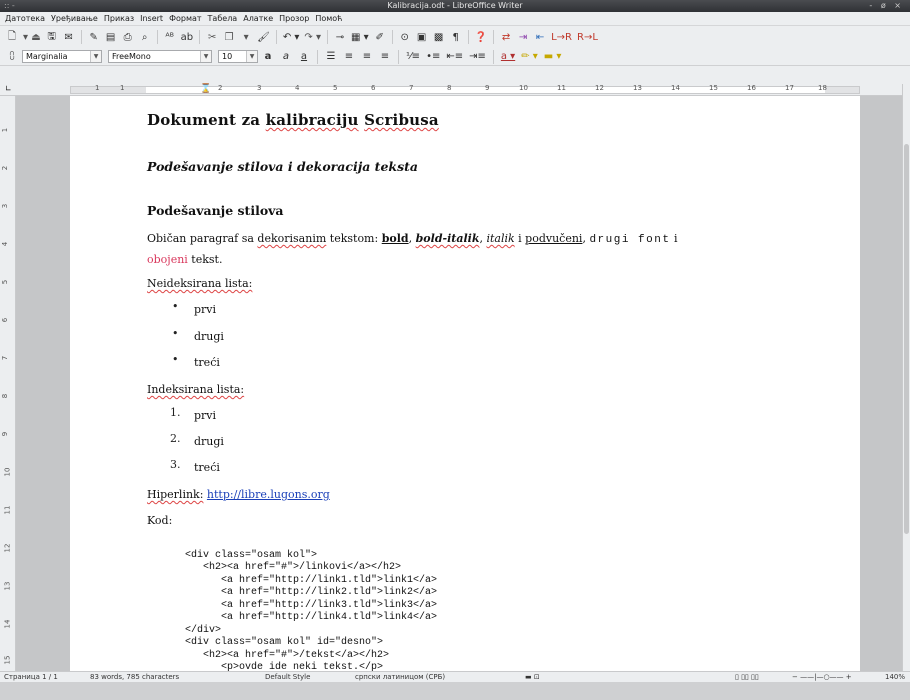 Image resolution: width=910 pixels, height=700 pixels. Describe the element at coordinates (340, 37) in the screenshot. I see `hyperlink-icon: ⊸` at that location.